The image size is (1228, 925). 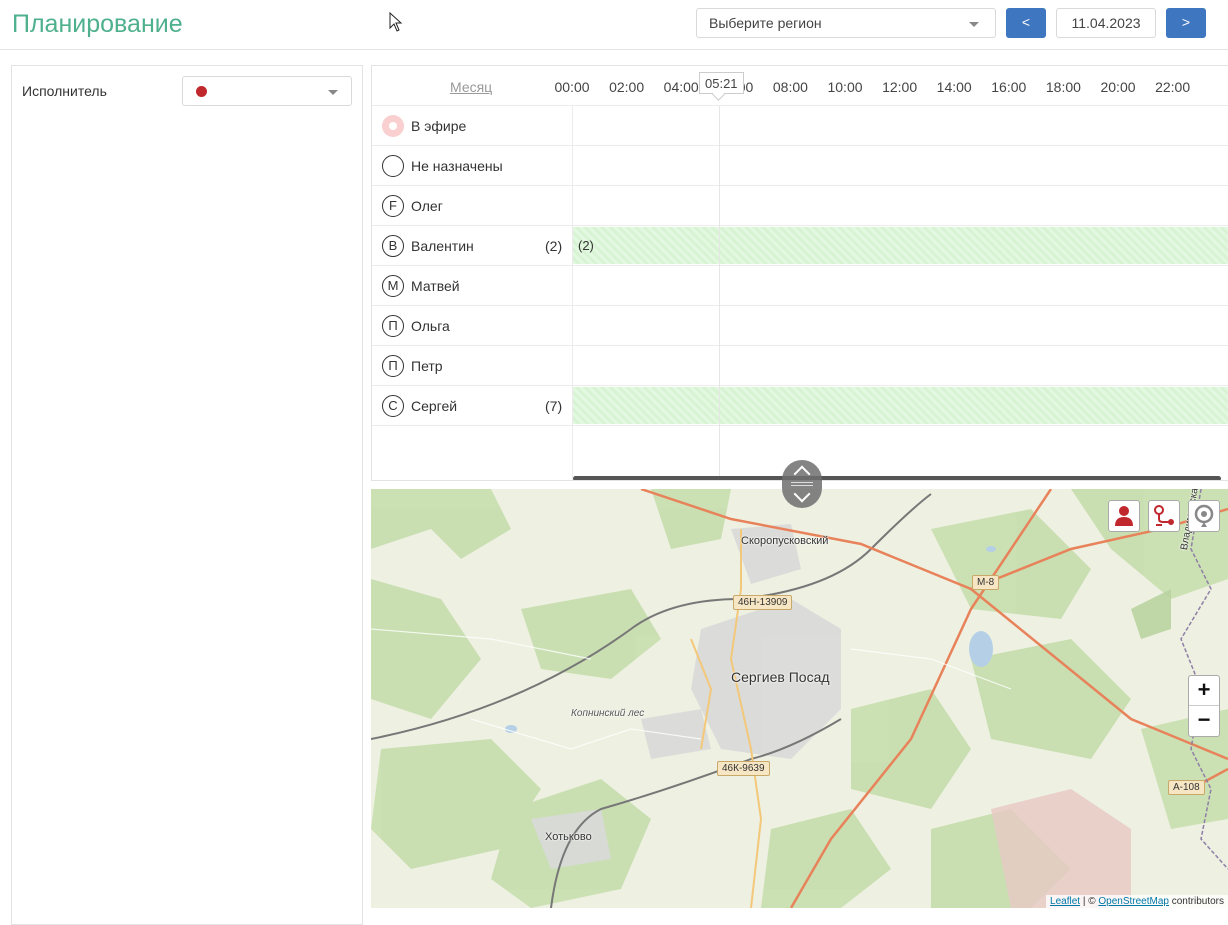 What do you see at coordinates (900, 87) in the screenshot?
I see `timeline-hour-tick: 12:00` at bounding box center [900, 87].